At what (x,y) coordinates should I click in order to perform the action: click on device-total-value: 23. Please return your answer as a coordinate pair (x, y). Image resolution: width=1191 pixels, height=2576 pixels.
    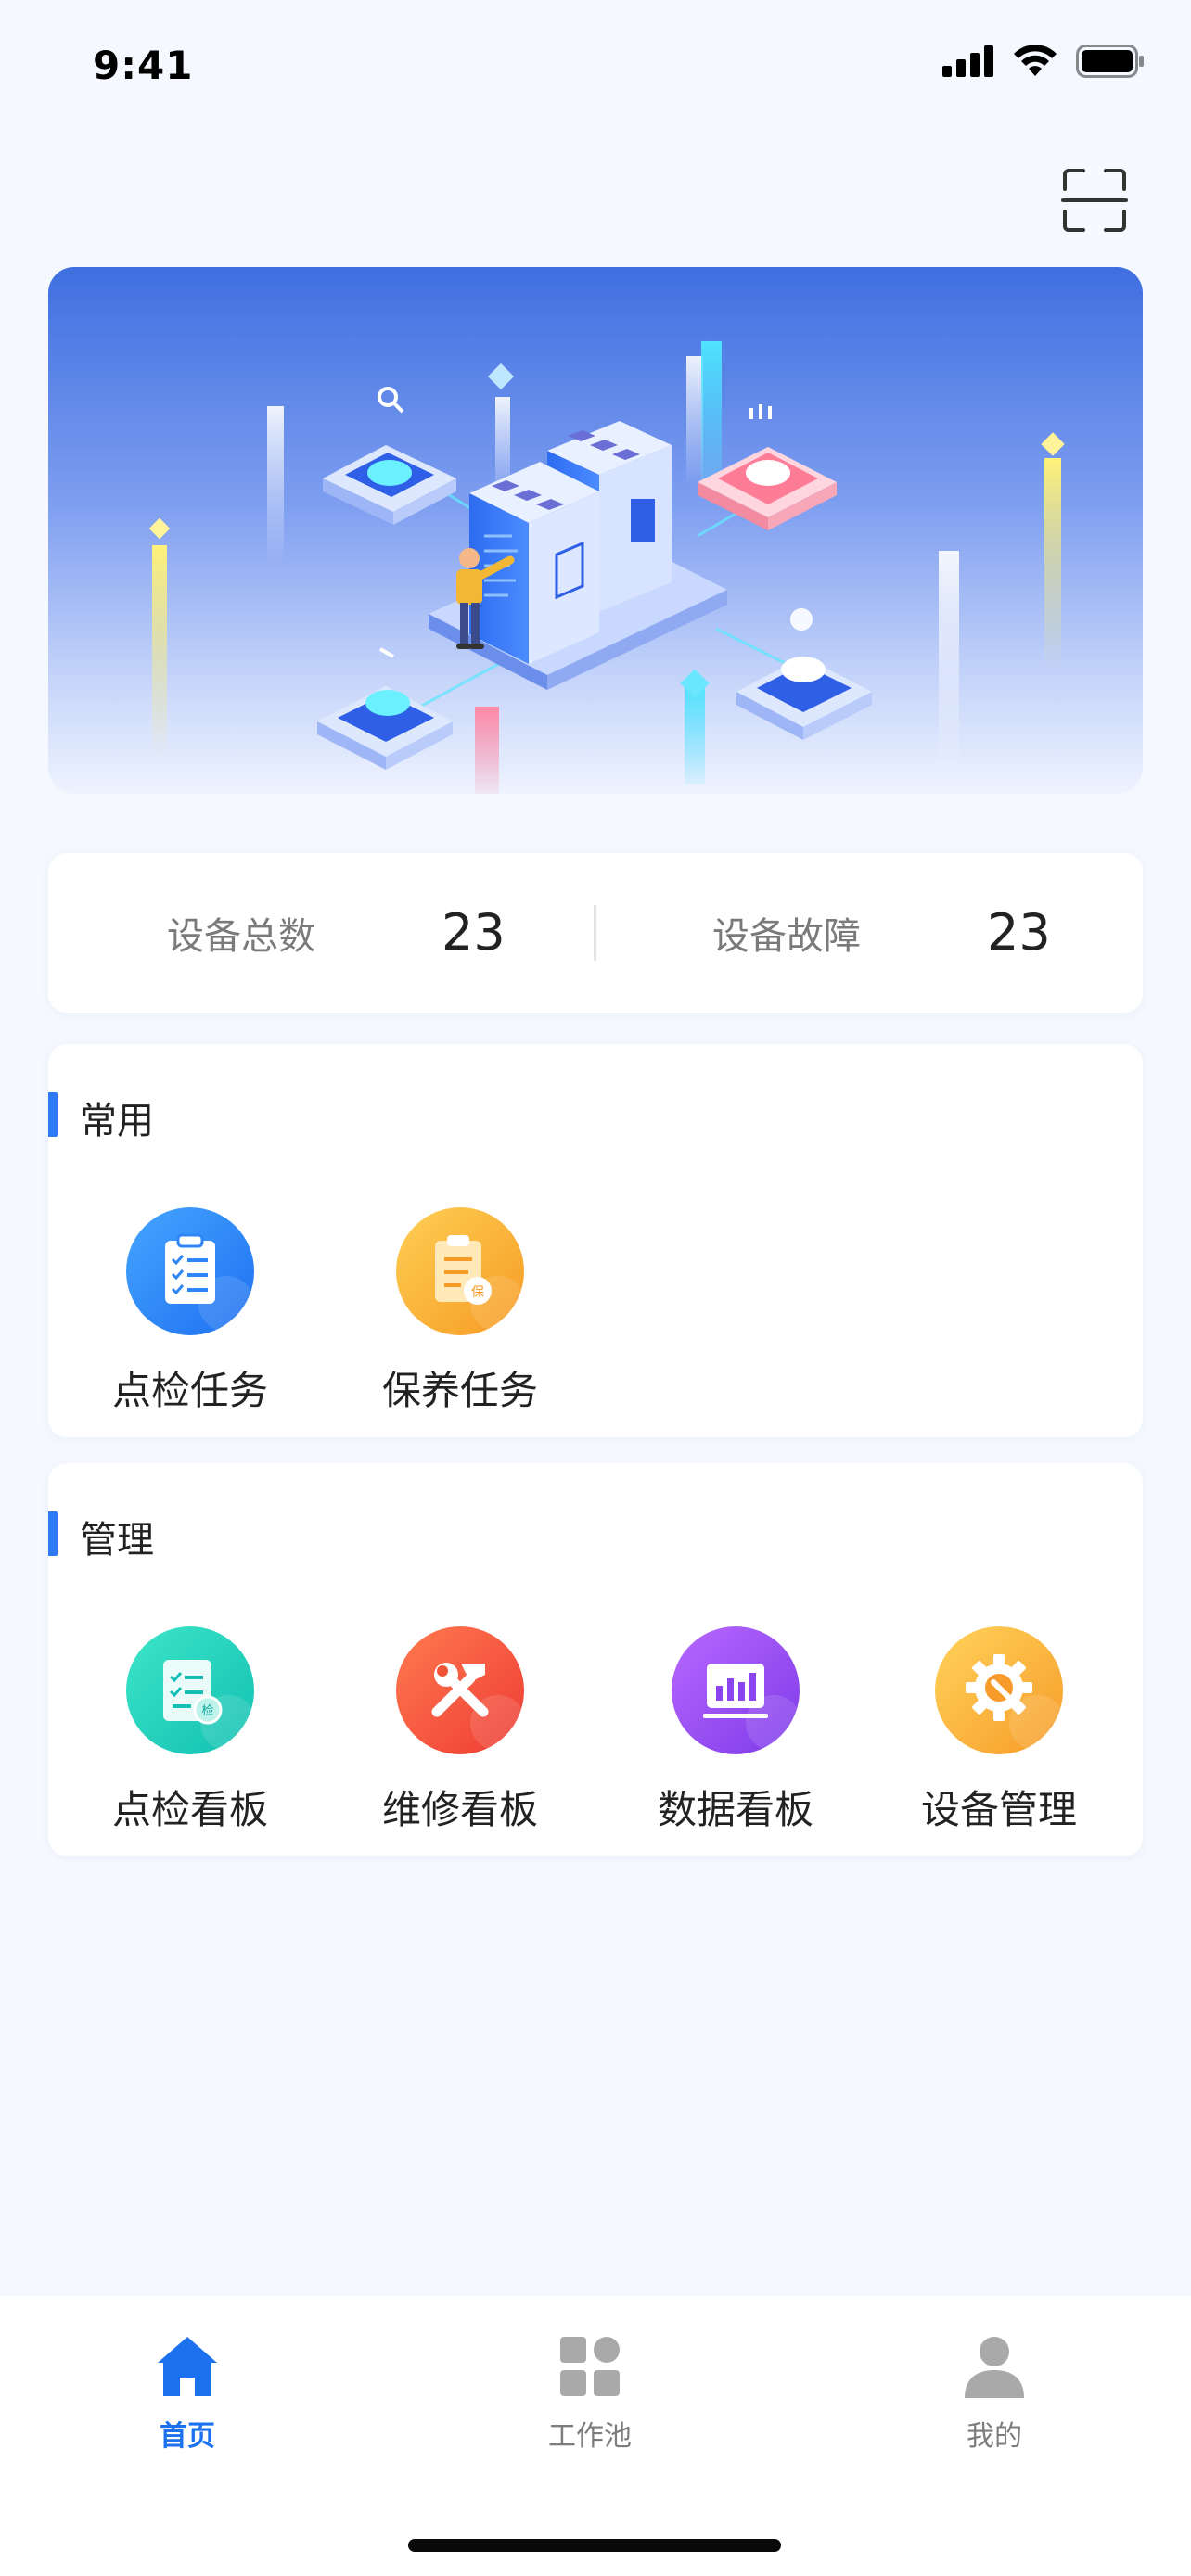
    Looking at the image, I should click on (474, 933).